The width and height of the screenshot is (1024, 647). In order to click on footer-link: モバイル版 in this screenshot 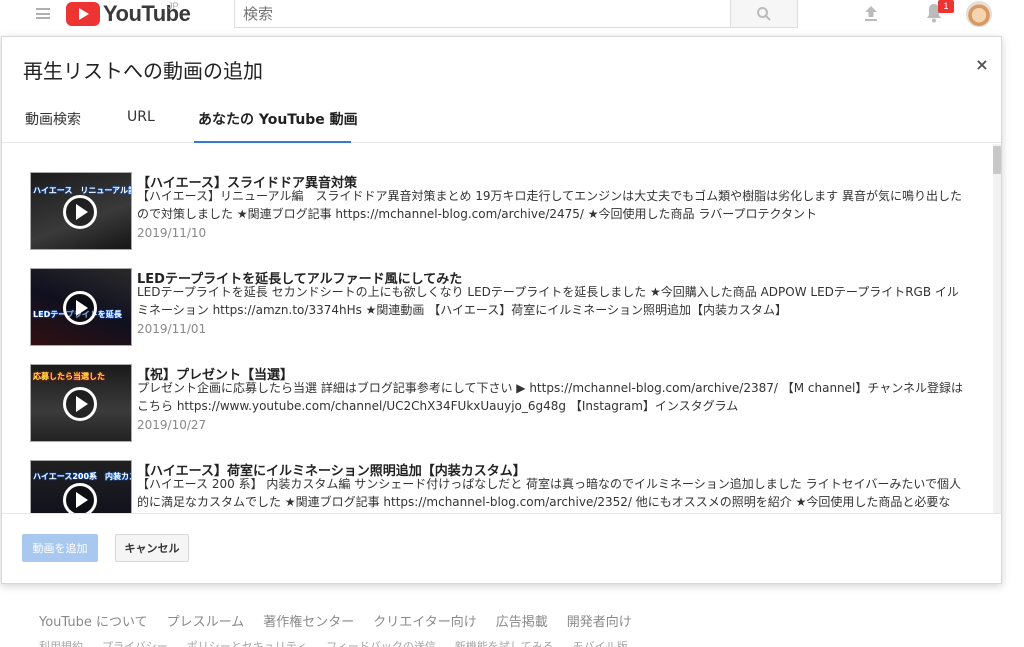, I will do `click(600, 642)`.